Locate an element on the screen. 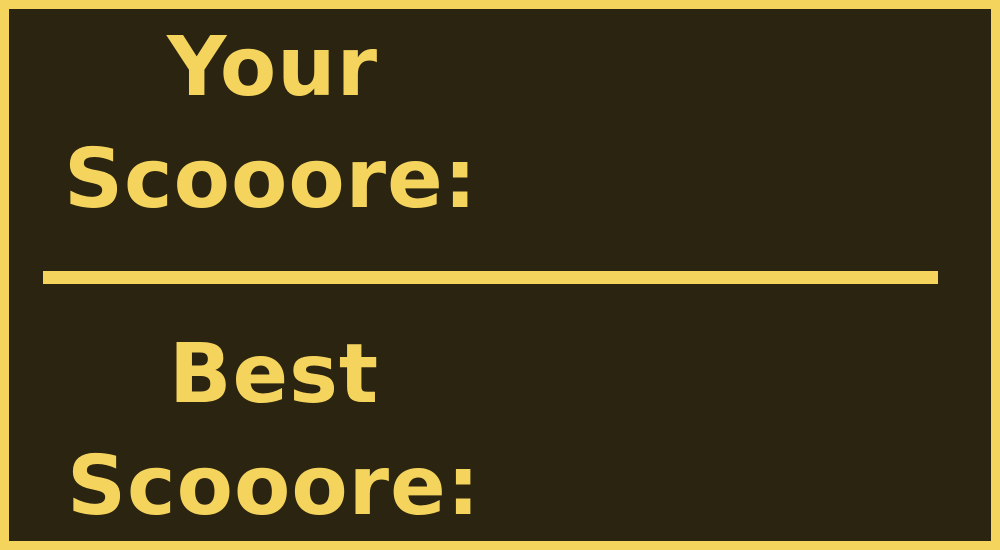 This screenshot has height=550, width=1000. your-score-label: Scooore: is located at coordinates (271, 179).